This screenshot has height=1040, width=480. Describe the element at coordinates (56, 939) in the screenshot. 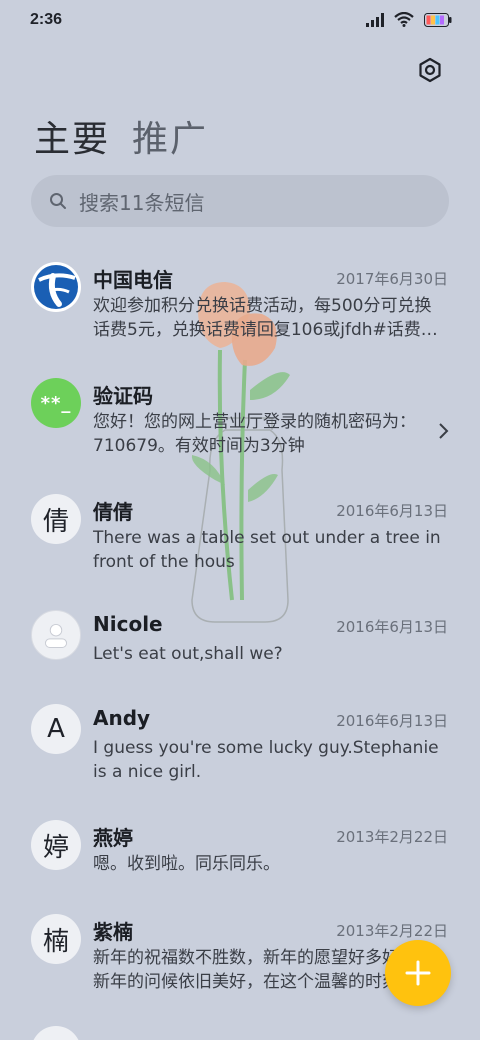

I see `avatar: 楠` at that location.